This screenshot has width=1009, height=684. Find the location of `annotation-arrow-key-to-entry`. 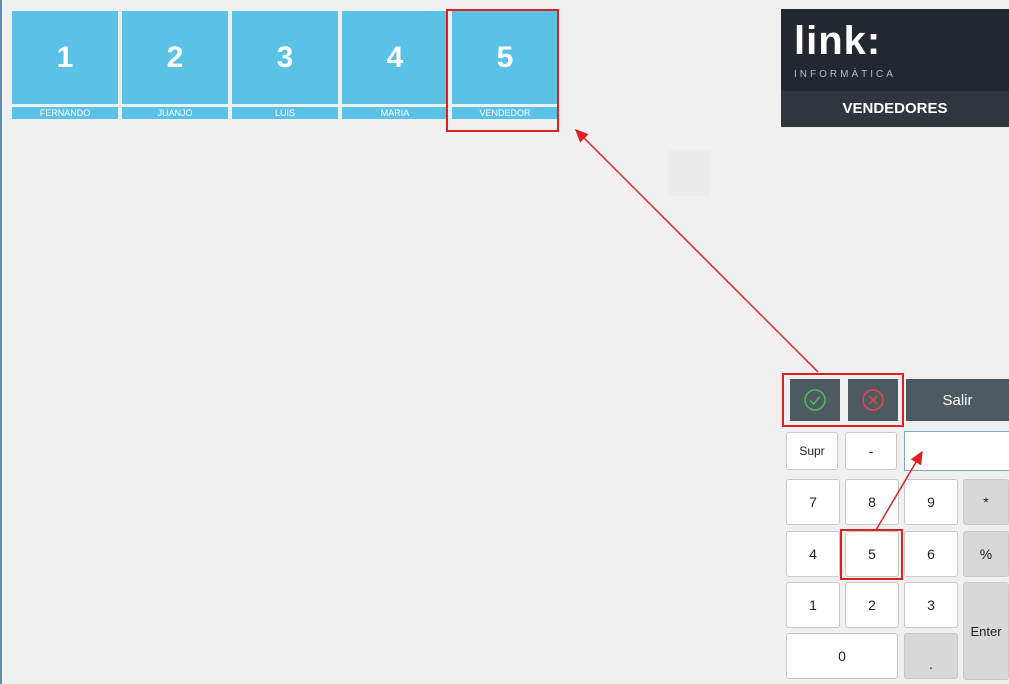

annotation-arrow-key-to-entry is located at coordinates (899, 490).